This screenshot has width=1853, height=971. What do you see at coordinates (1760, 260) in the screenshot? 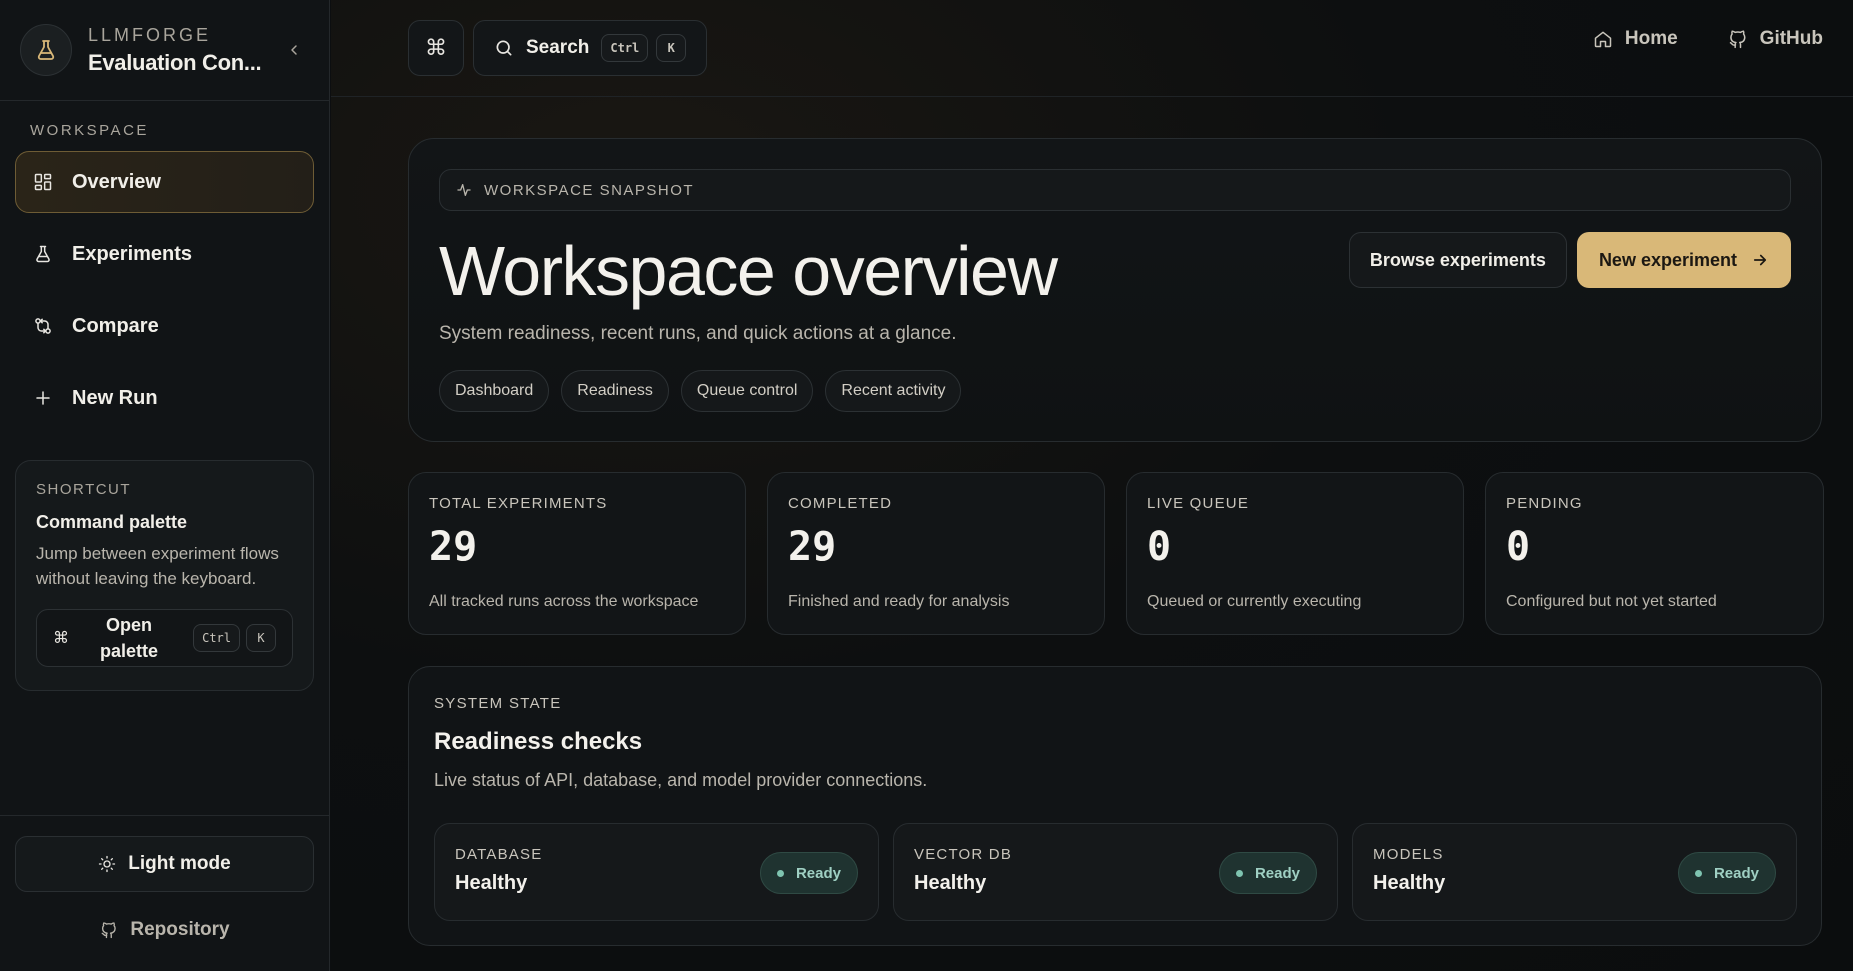
I see `arrow-right-icon` at bounding box center [1760, 260].